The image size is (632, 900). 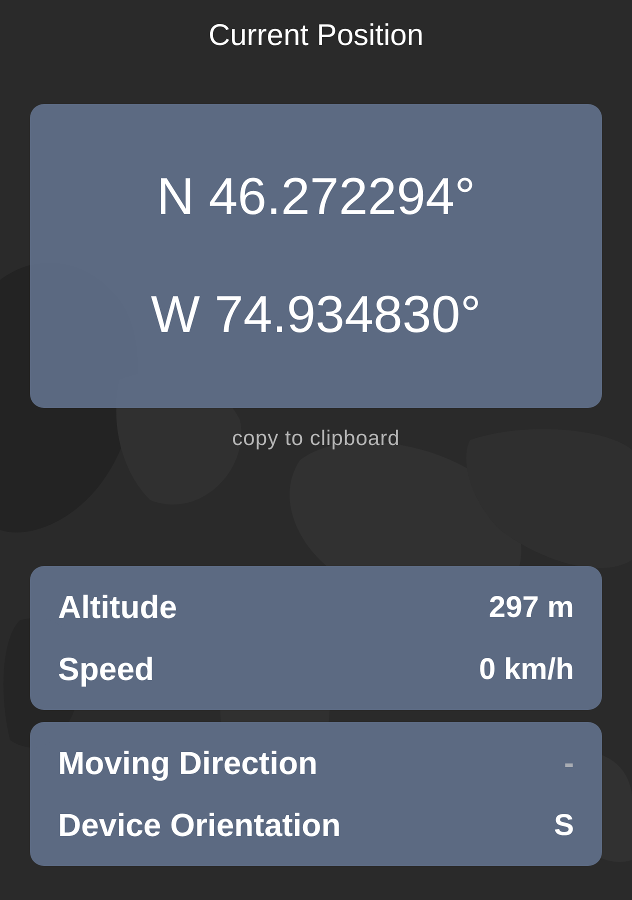 I want to click on info-label: Altitude, so click(x=118, y=607).